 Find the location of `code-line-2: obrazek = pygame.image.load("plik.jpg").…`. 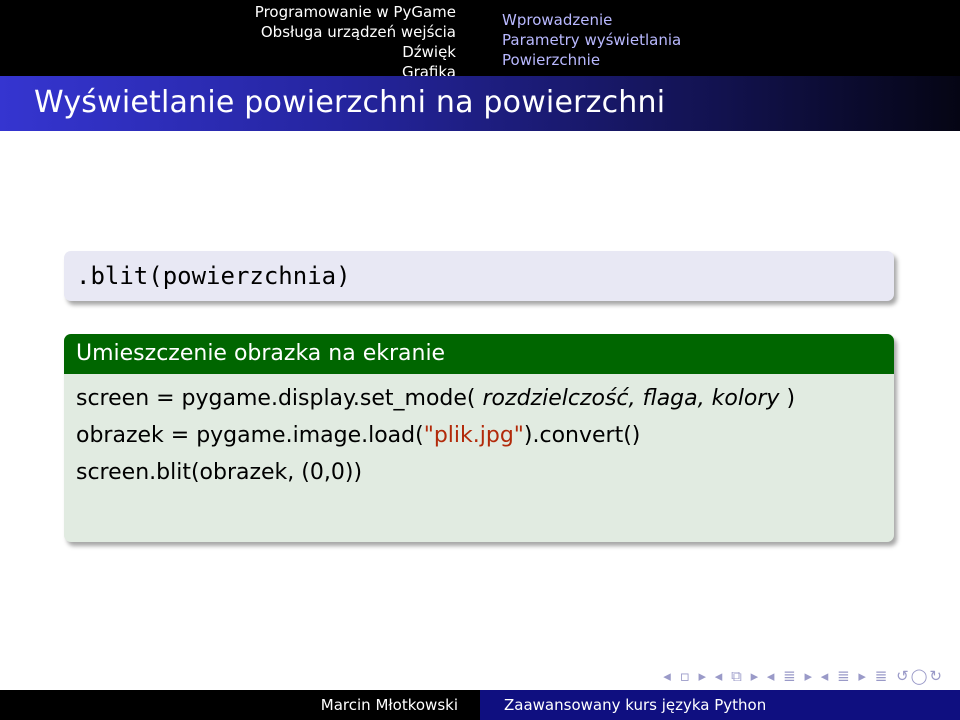

code-line-2: obrazek = pygame.image.load("plik.jpg").… is located at coordinates (479, 435).